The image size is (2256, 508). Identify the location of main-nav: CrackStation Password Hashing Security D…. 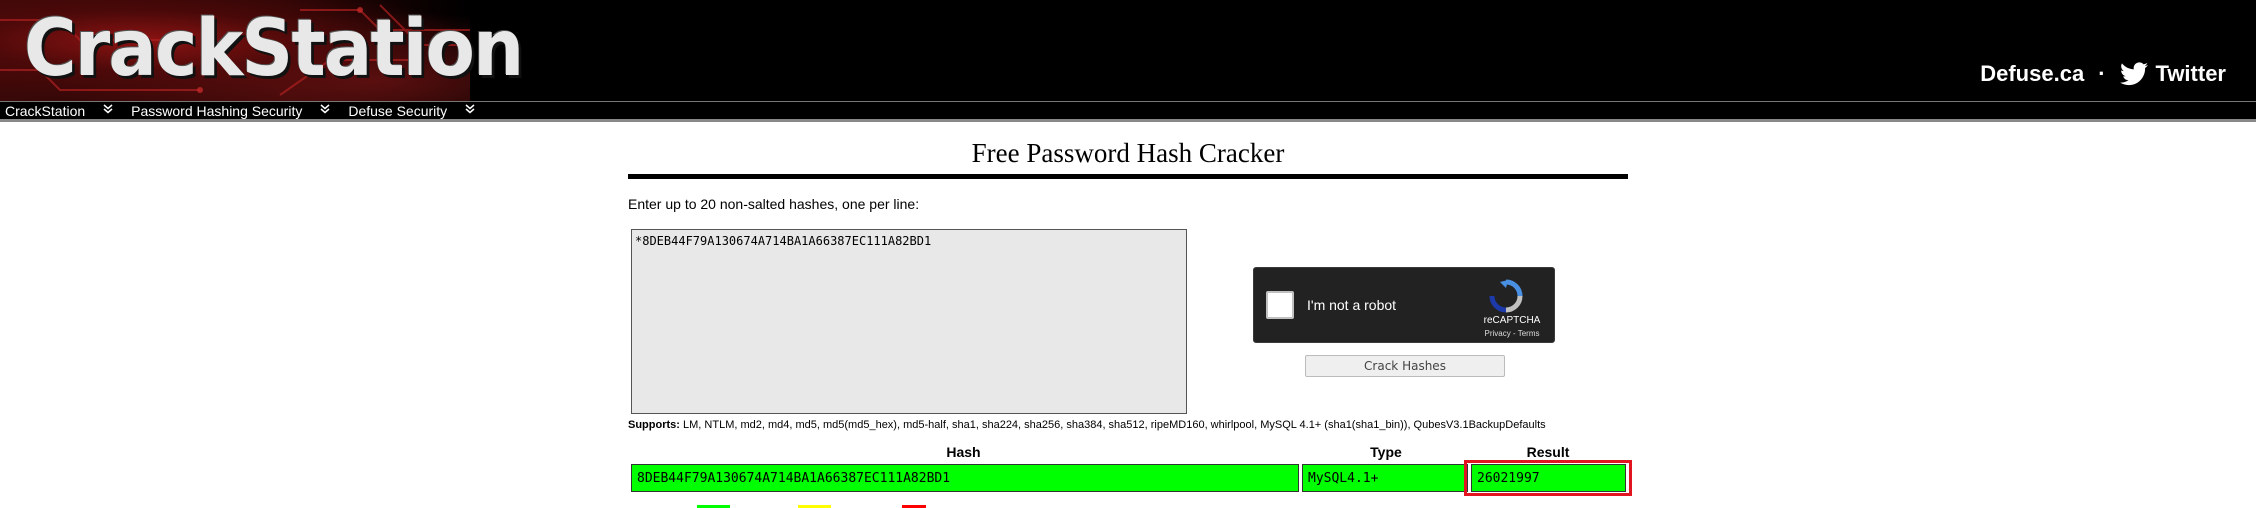
(1128, 111).